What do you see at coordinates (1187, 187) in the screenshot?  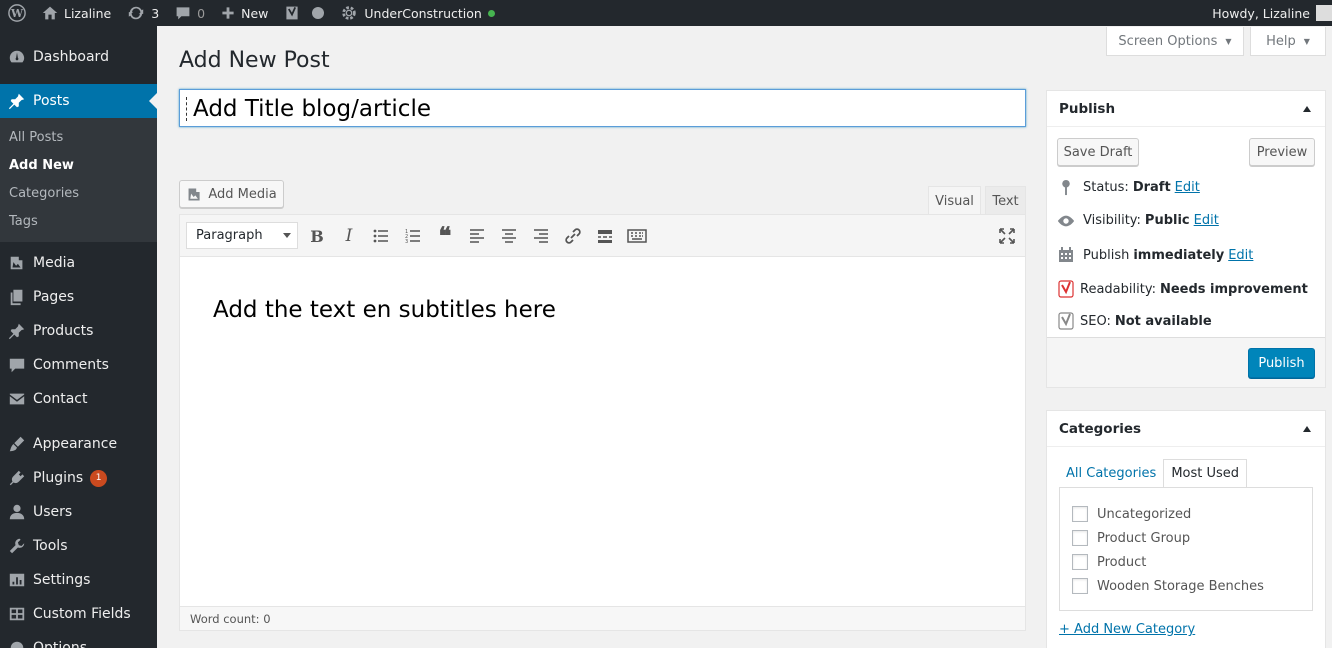 I see `edit-status-link: Edit` at bounding box center [1187, 187].